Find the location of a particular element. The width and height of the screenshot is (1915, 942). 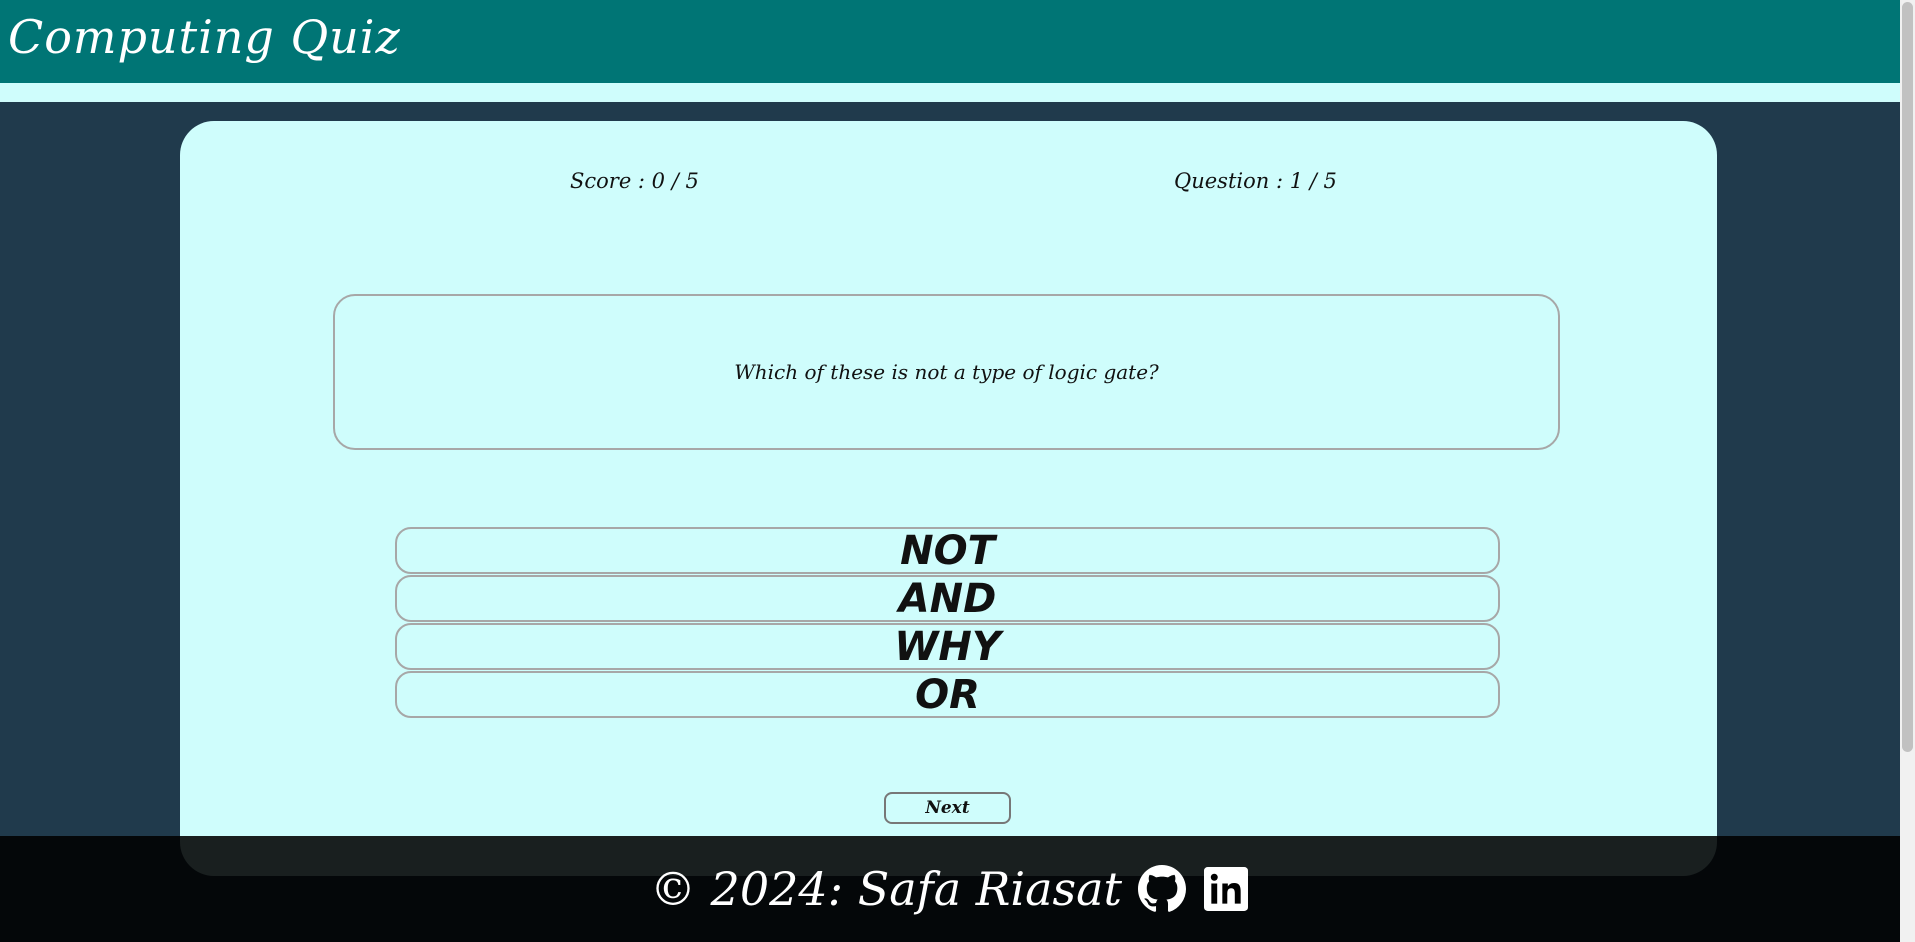

header-divider is located at coordinates (950, 92).